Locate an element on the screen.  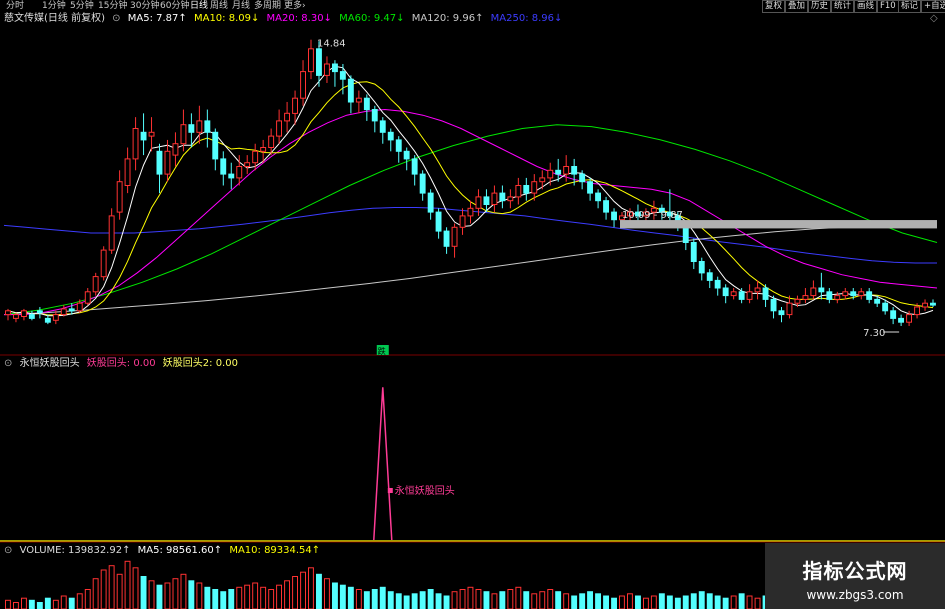
indicator-panel: 永恒妖股回头 is located at coordinates (414, 464).